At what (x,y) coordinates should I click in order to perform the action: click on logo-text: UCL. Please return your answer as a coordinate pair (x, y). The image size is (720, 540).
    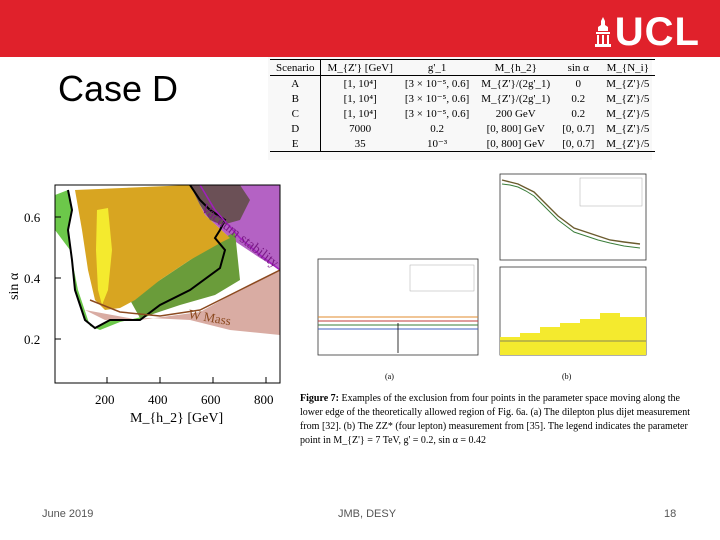
    Looking at the image, I should click on (657, 32).